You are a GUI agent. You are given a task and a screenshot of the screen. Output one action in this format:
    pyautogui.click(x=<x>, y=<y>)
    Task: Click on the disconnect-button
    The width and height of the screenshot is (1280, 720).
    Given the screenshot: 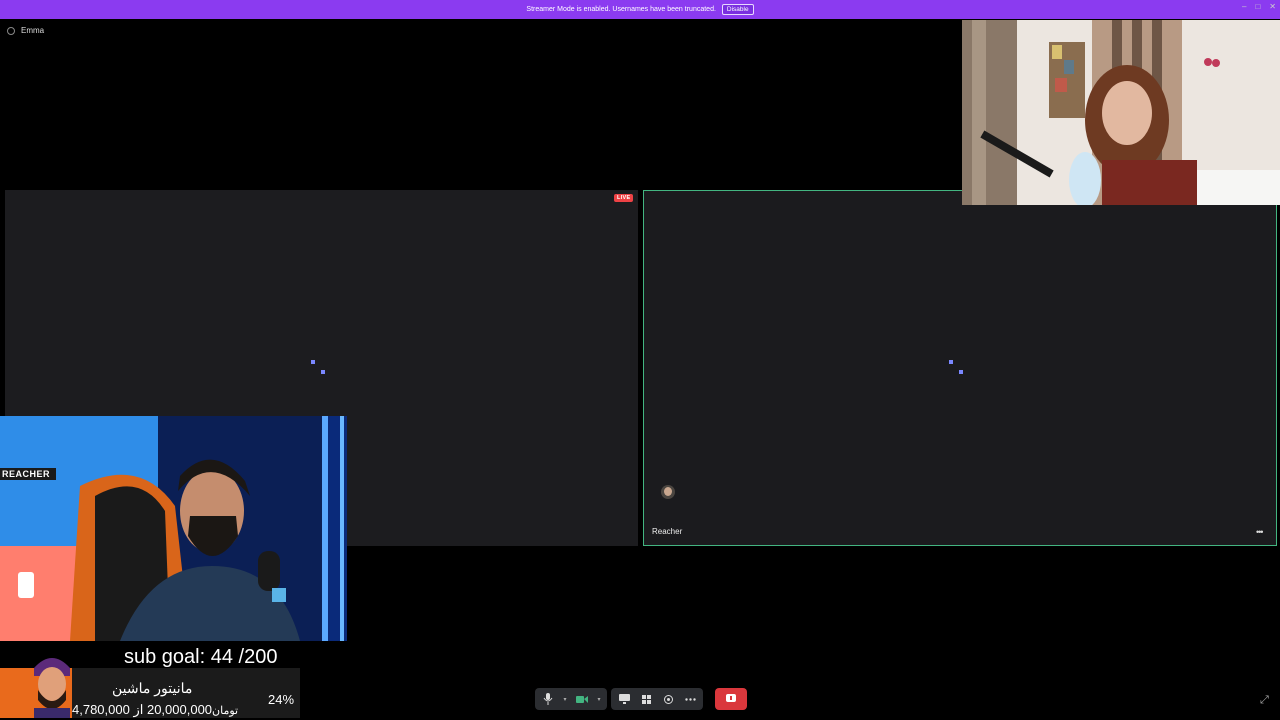 What is the action you would take?
    pyautogui.click(x=731, y=699)
    